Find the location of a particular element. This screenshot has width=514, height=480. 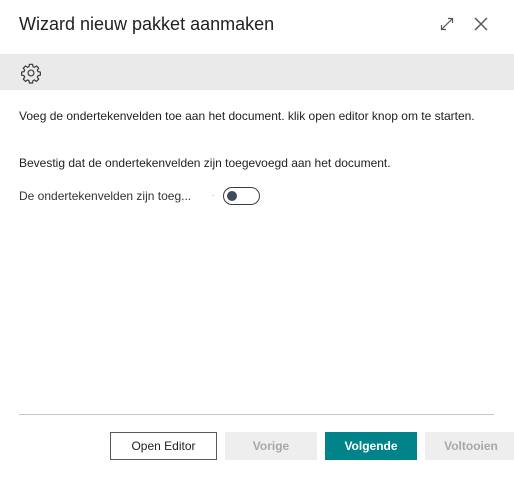

previous-button: Vorige is located at coordinates (271, 446).